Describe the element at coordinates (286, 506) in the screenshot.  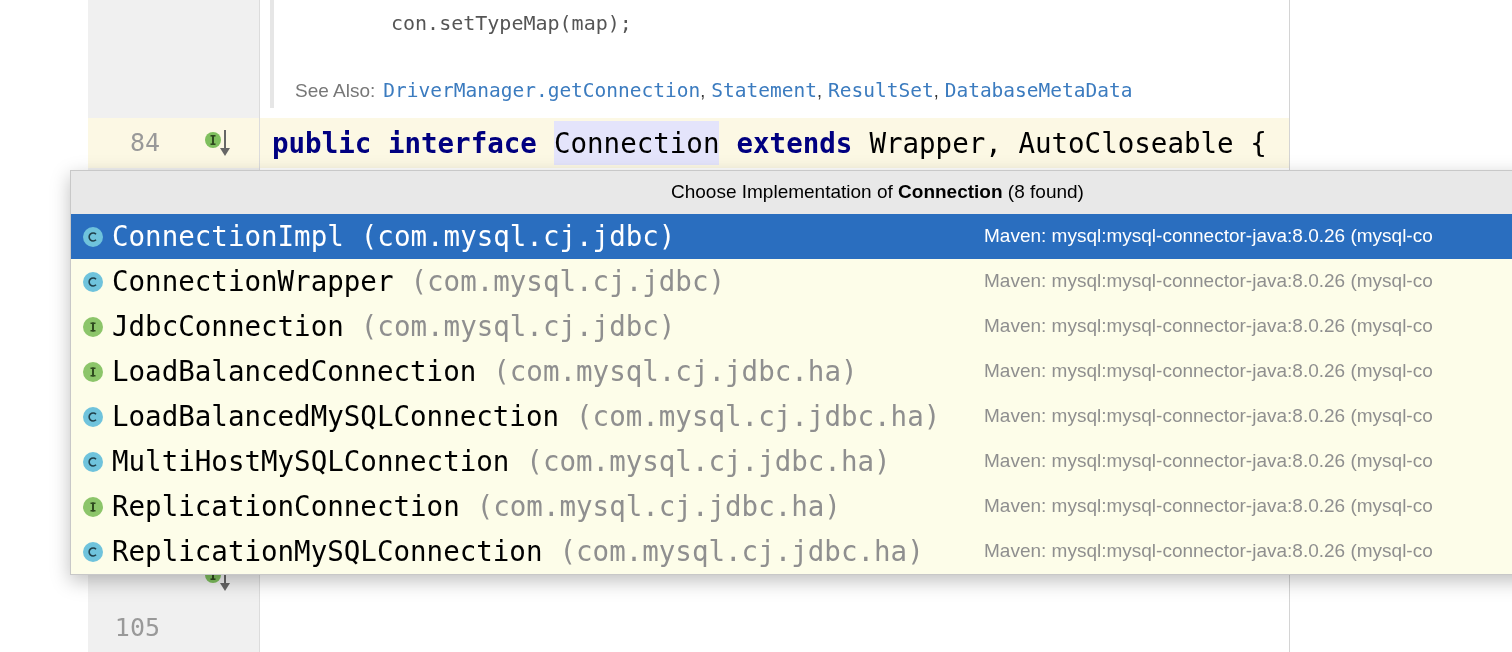
I see `class-name: ReplicationConnection` at that location.